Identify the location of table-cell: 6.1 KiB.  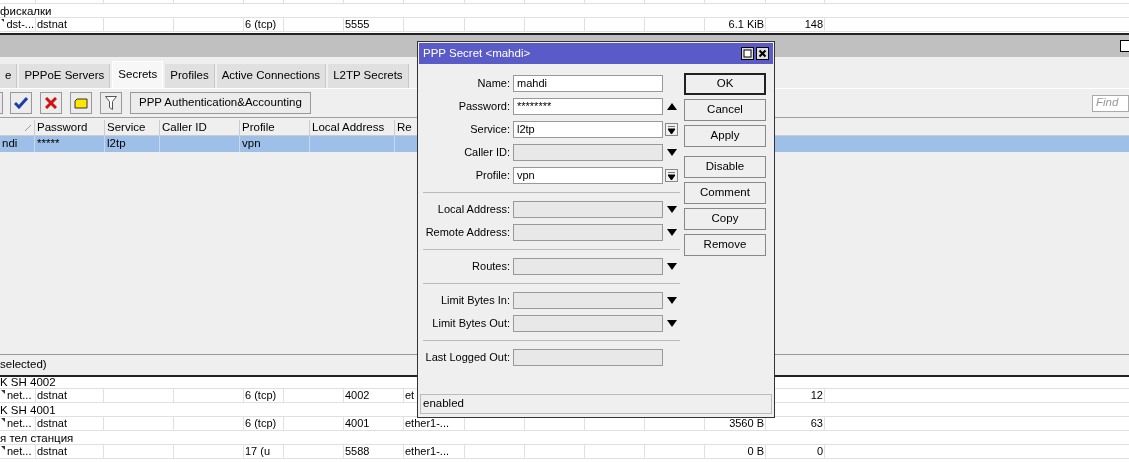
(746, 24).